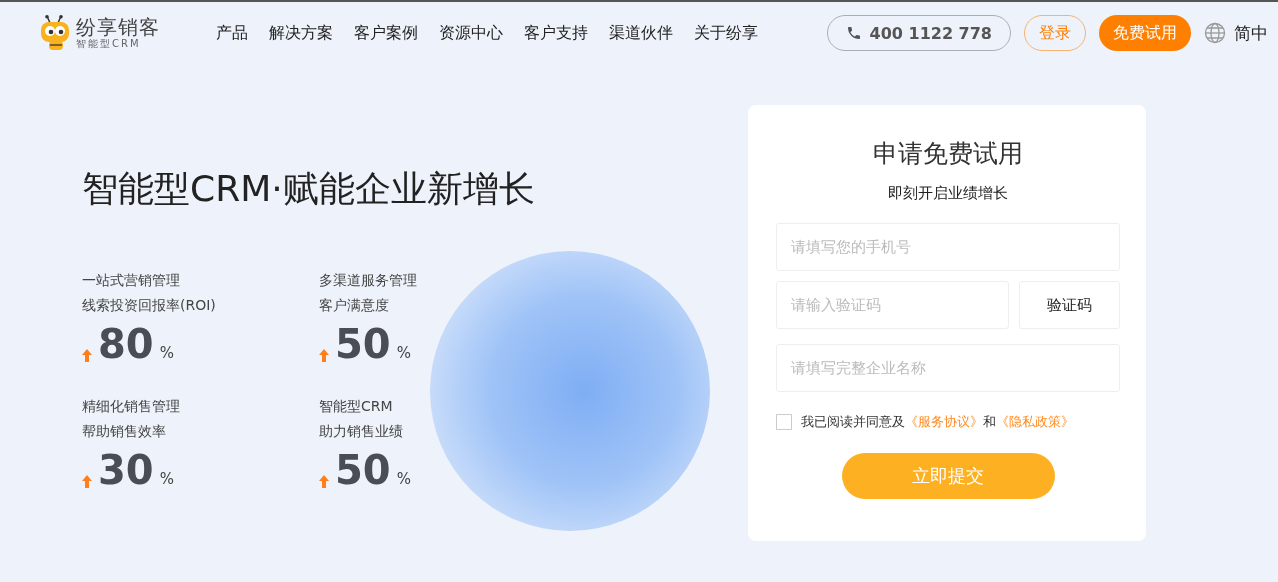 This screenshot has width=1278, height=582. Describe the element at coordinates (309, 189) in the screenshot. I see `hero-title: 智能型CRM·赋能企业新增长` at that location.